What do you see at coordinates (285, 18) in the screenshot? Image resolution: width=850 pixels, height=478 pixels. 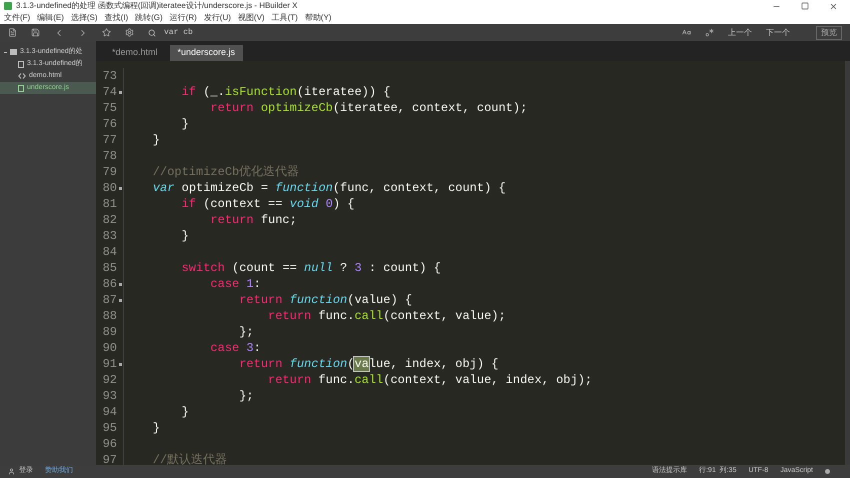 I see `menu-item: 工具(T)` at bounding box center [285, 18].